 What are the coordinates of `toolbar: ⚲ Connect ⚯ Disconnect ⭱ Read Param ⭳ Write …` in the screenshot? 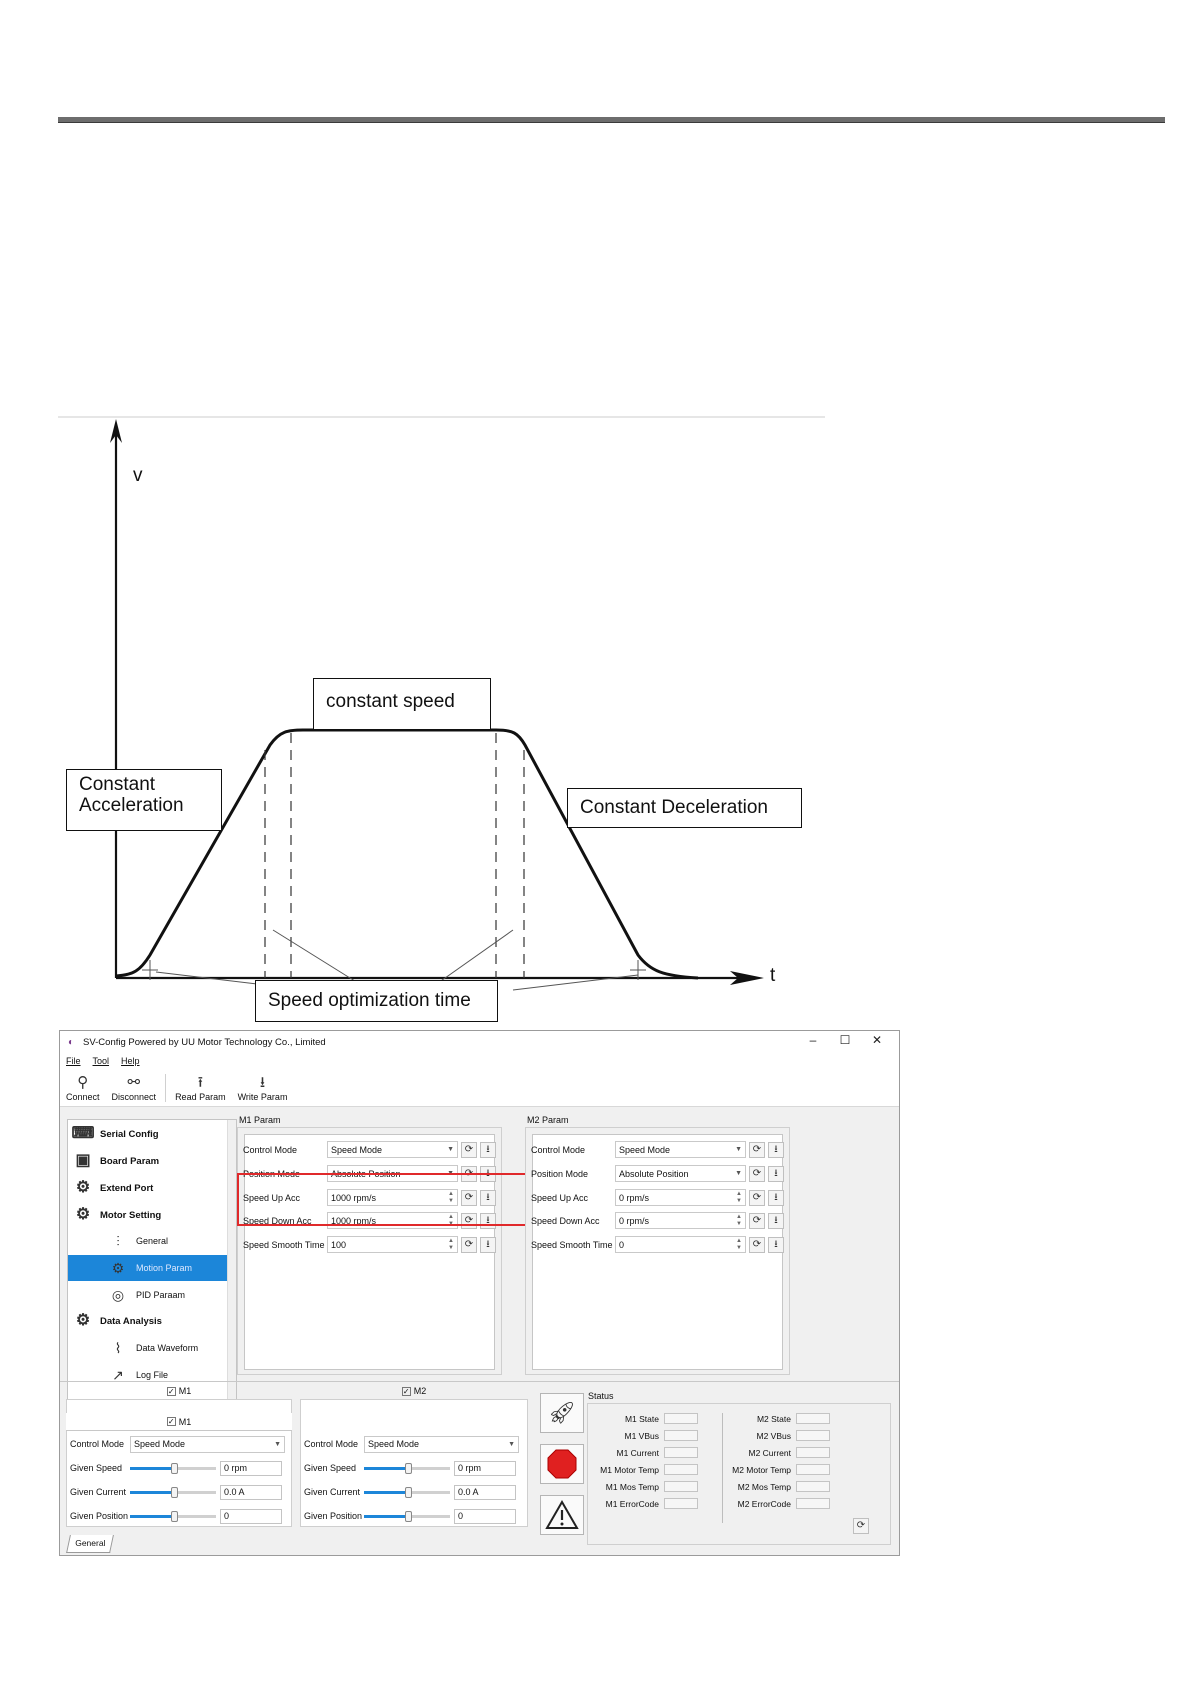 It's located at (479, 1088).